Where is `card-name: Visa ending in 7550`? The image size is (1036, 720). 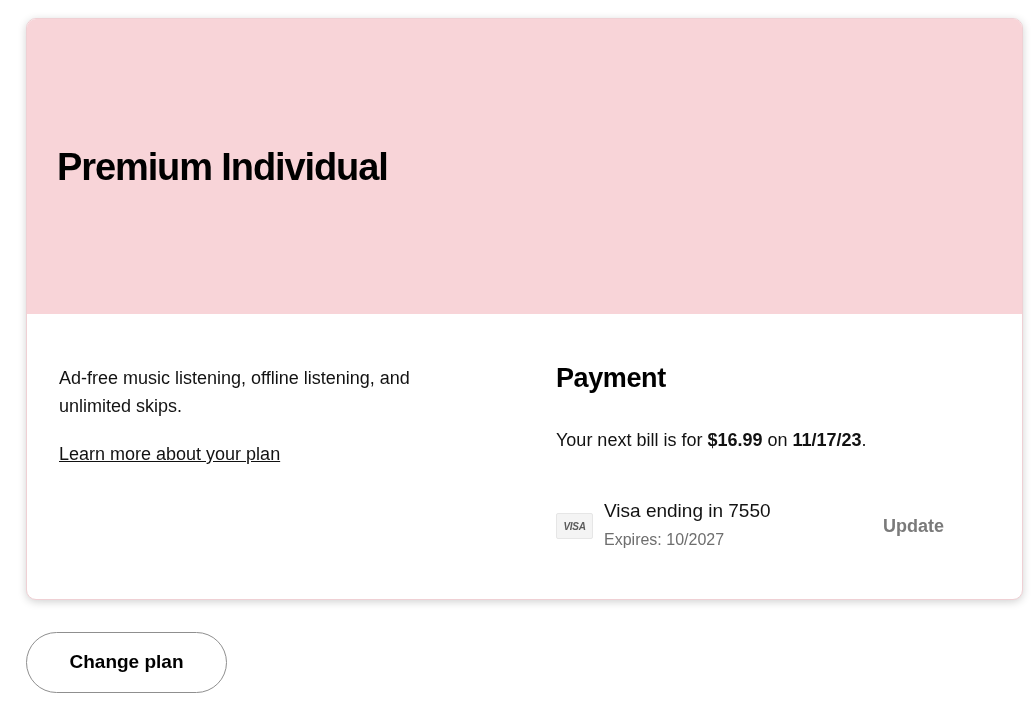 card-name: Visa ending in 7550 is located at coordinates (687, 511).